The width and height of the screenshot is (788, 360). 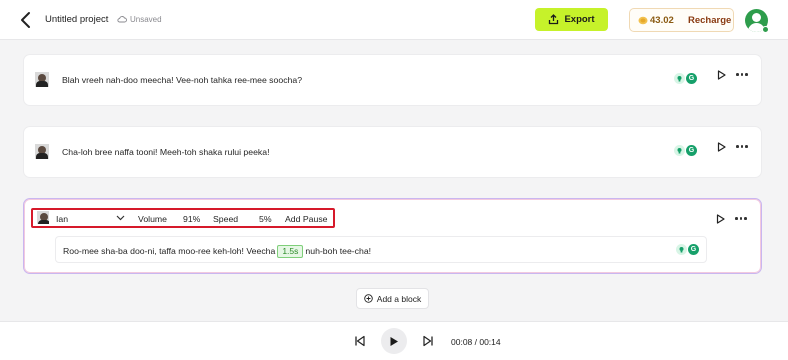 What do you see at coordinates (338, 251) in the screenshot?
I see `text-segment: nuh-boh tee-cha!` at bounding box center [338, 251].